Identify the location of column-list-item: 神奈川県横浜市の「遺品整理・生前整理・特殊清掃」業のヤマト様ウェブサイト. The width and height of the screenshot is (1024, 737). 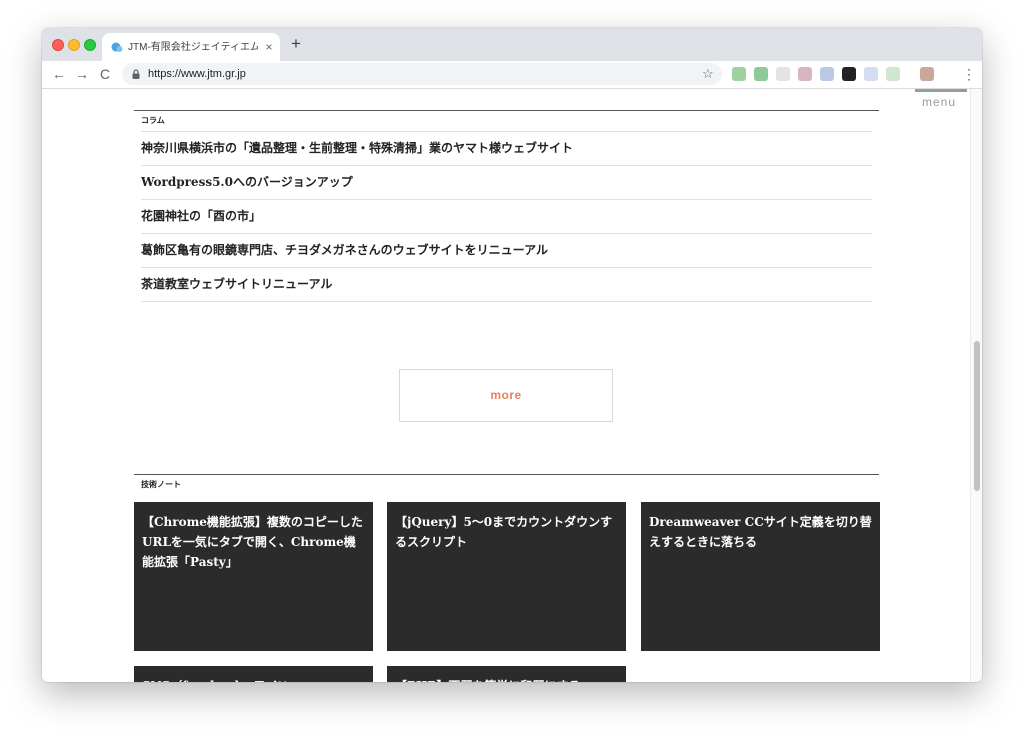
(506, 148).